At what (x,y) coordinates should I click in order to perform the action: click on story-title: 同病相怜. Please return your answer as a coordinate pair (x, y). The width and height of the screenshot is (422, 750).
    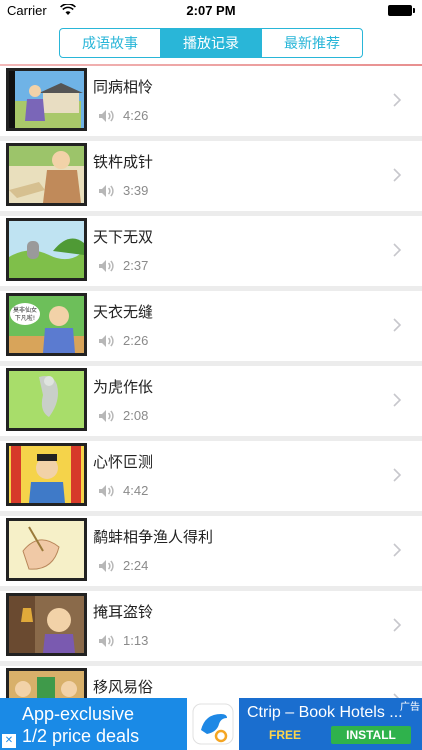
    Looking at the image, I should click on (123, 87).